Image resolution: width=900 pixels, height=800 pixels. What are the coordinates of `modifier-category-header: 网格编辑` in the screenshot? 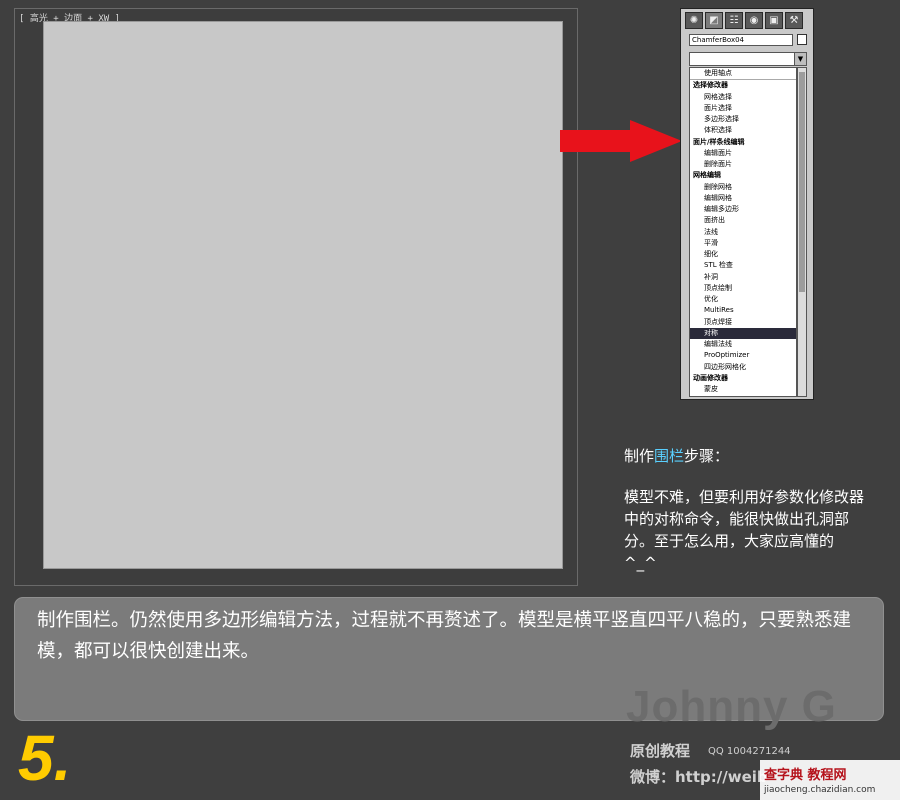 It's located at (743, 175).